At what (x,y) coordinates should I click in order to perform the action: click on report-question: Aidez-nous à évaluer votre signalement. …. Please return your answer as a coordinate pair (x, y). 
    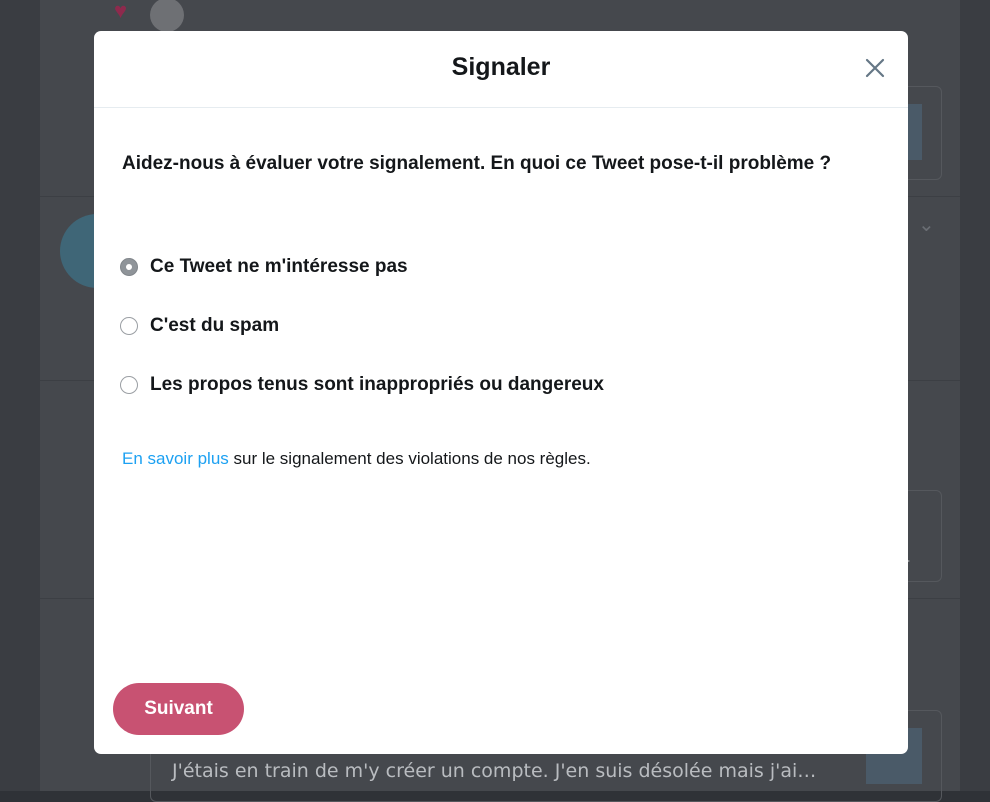
    Looking at the image, I should click on (477, 163).